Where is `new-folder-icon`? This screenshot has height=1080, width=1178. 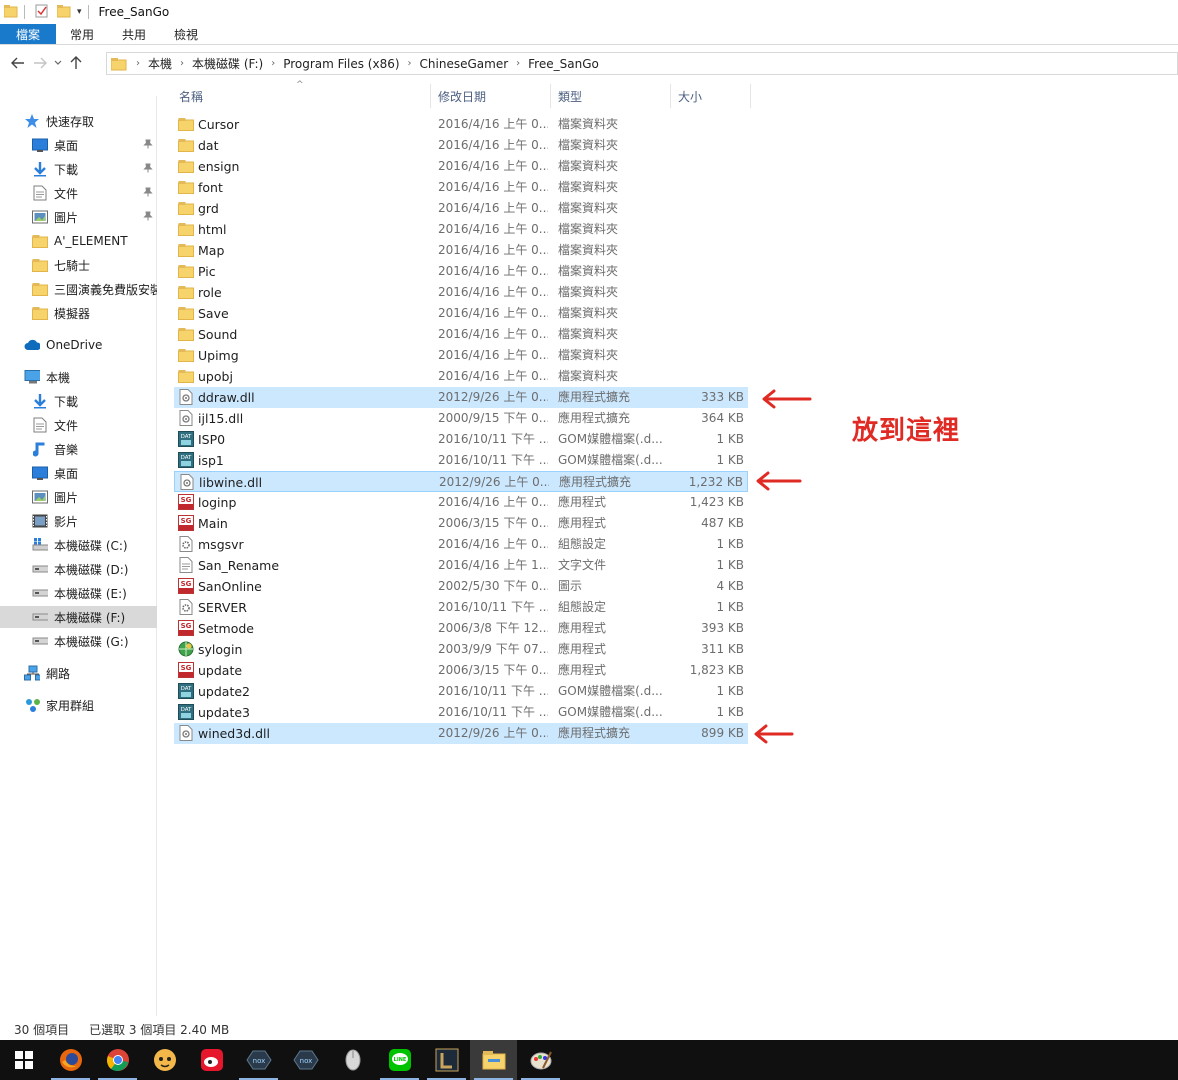 new-folder-icon is located at coordinates (63, 12).